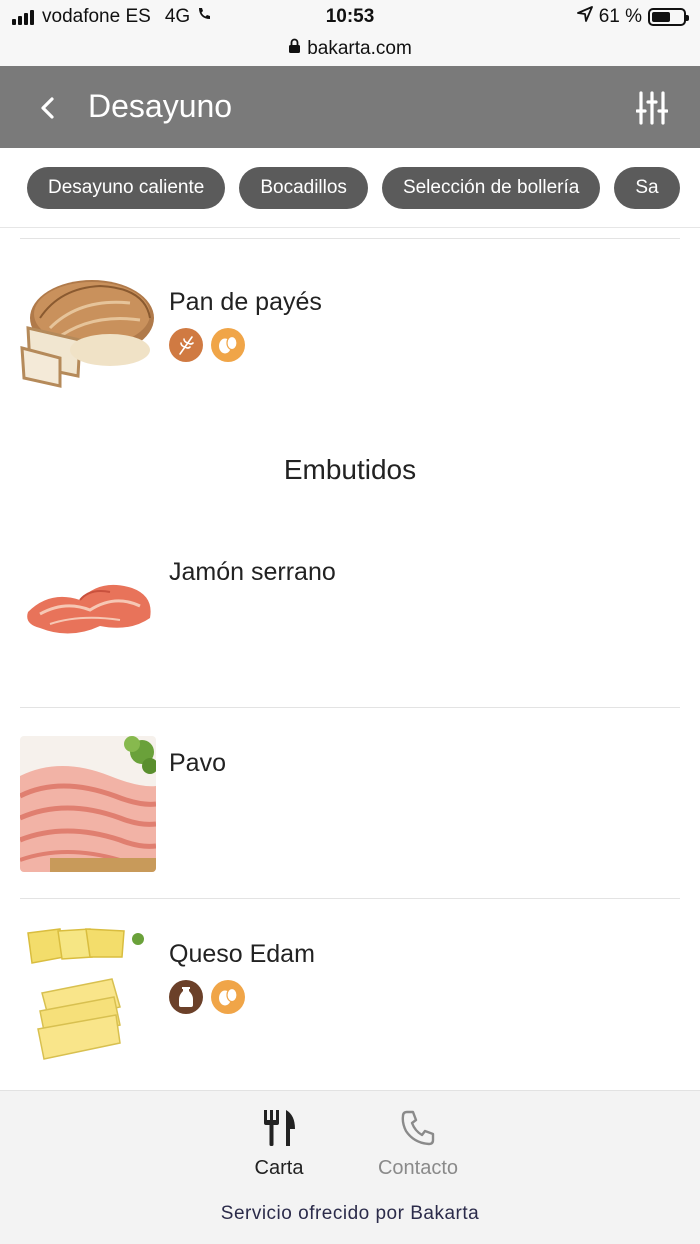 Image resolution: width=700 pixels, height=1244 pixels. I want to click on cheese-image, so click(88, 995).